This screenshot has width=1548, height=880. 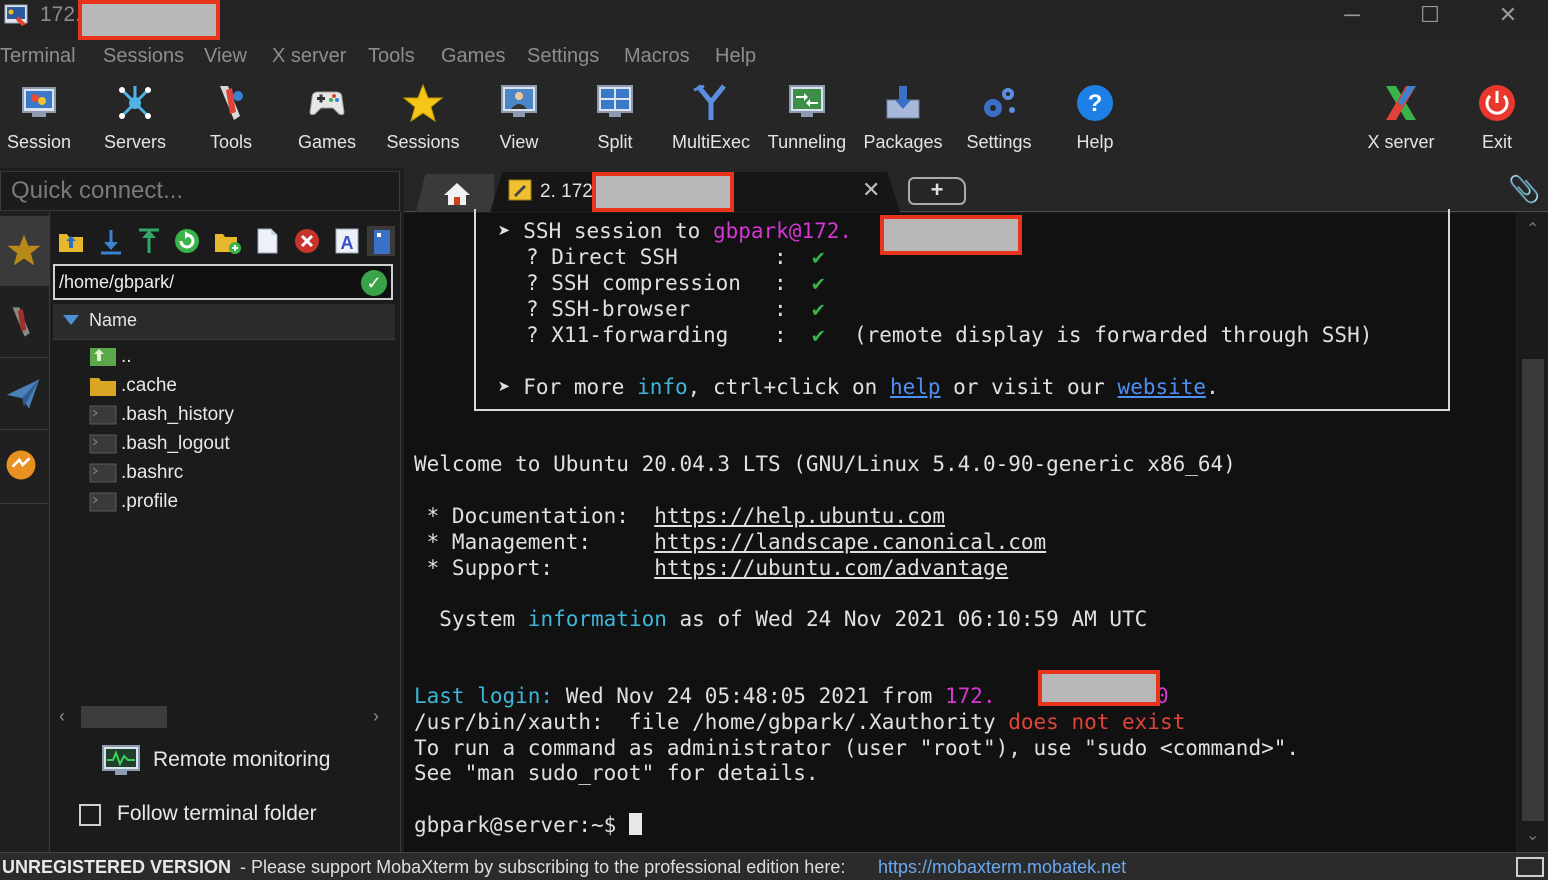 What do you see at coordinates (135, 122) in the screenshot?
I see `servers-button: Servers` at bounding box center [135, 122].